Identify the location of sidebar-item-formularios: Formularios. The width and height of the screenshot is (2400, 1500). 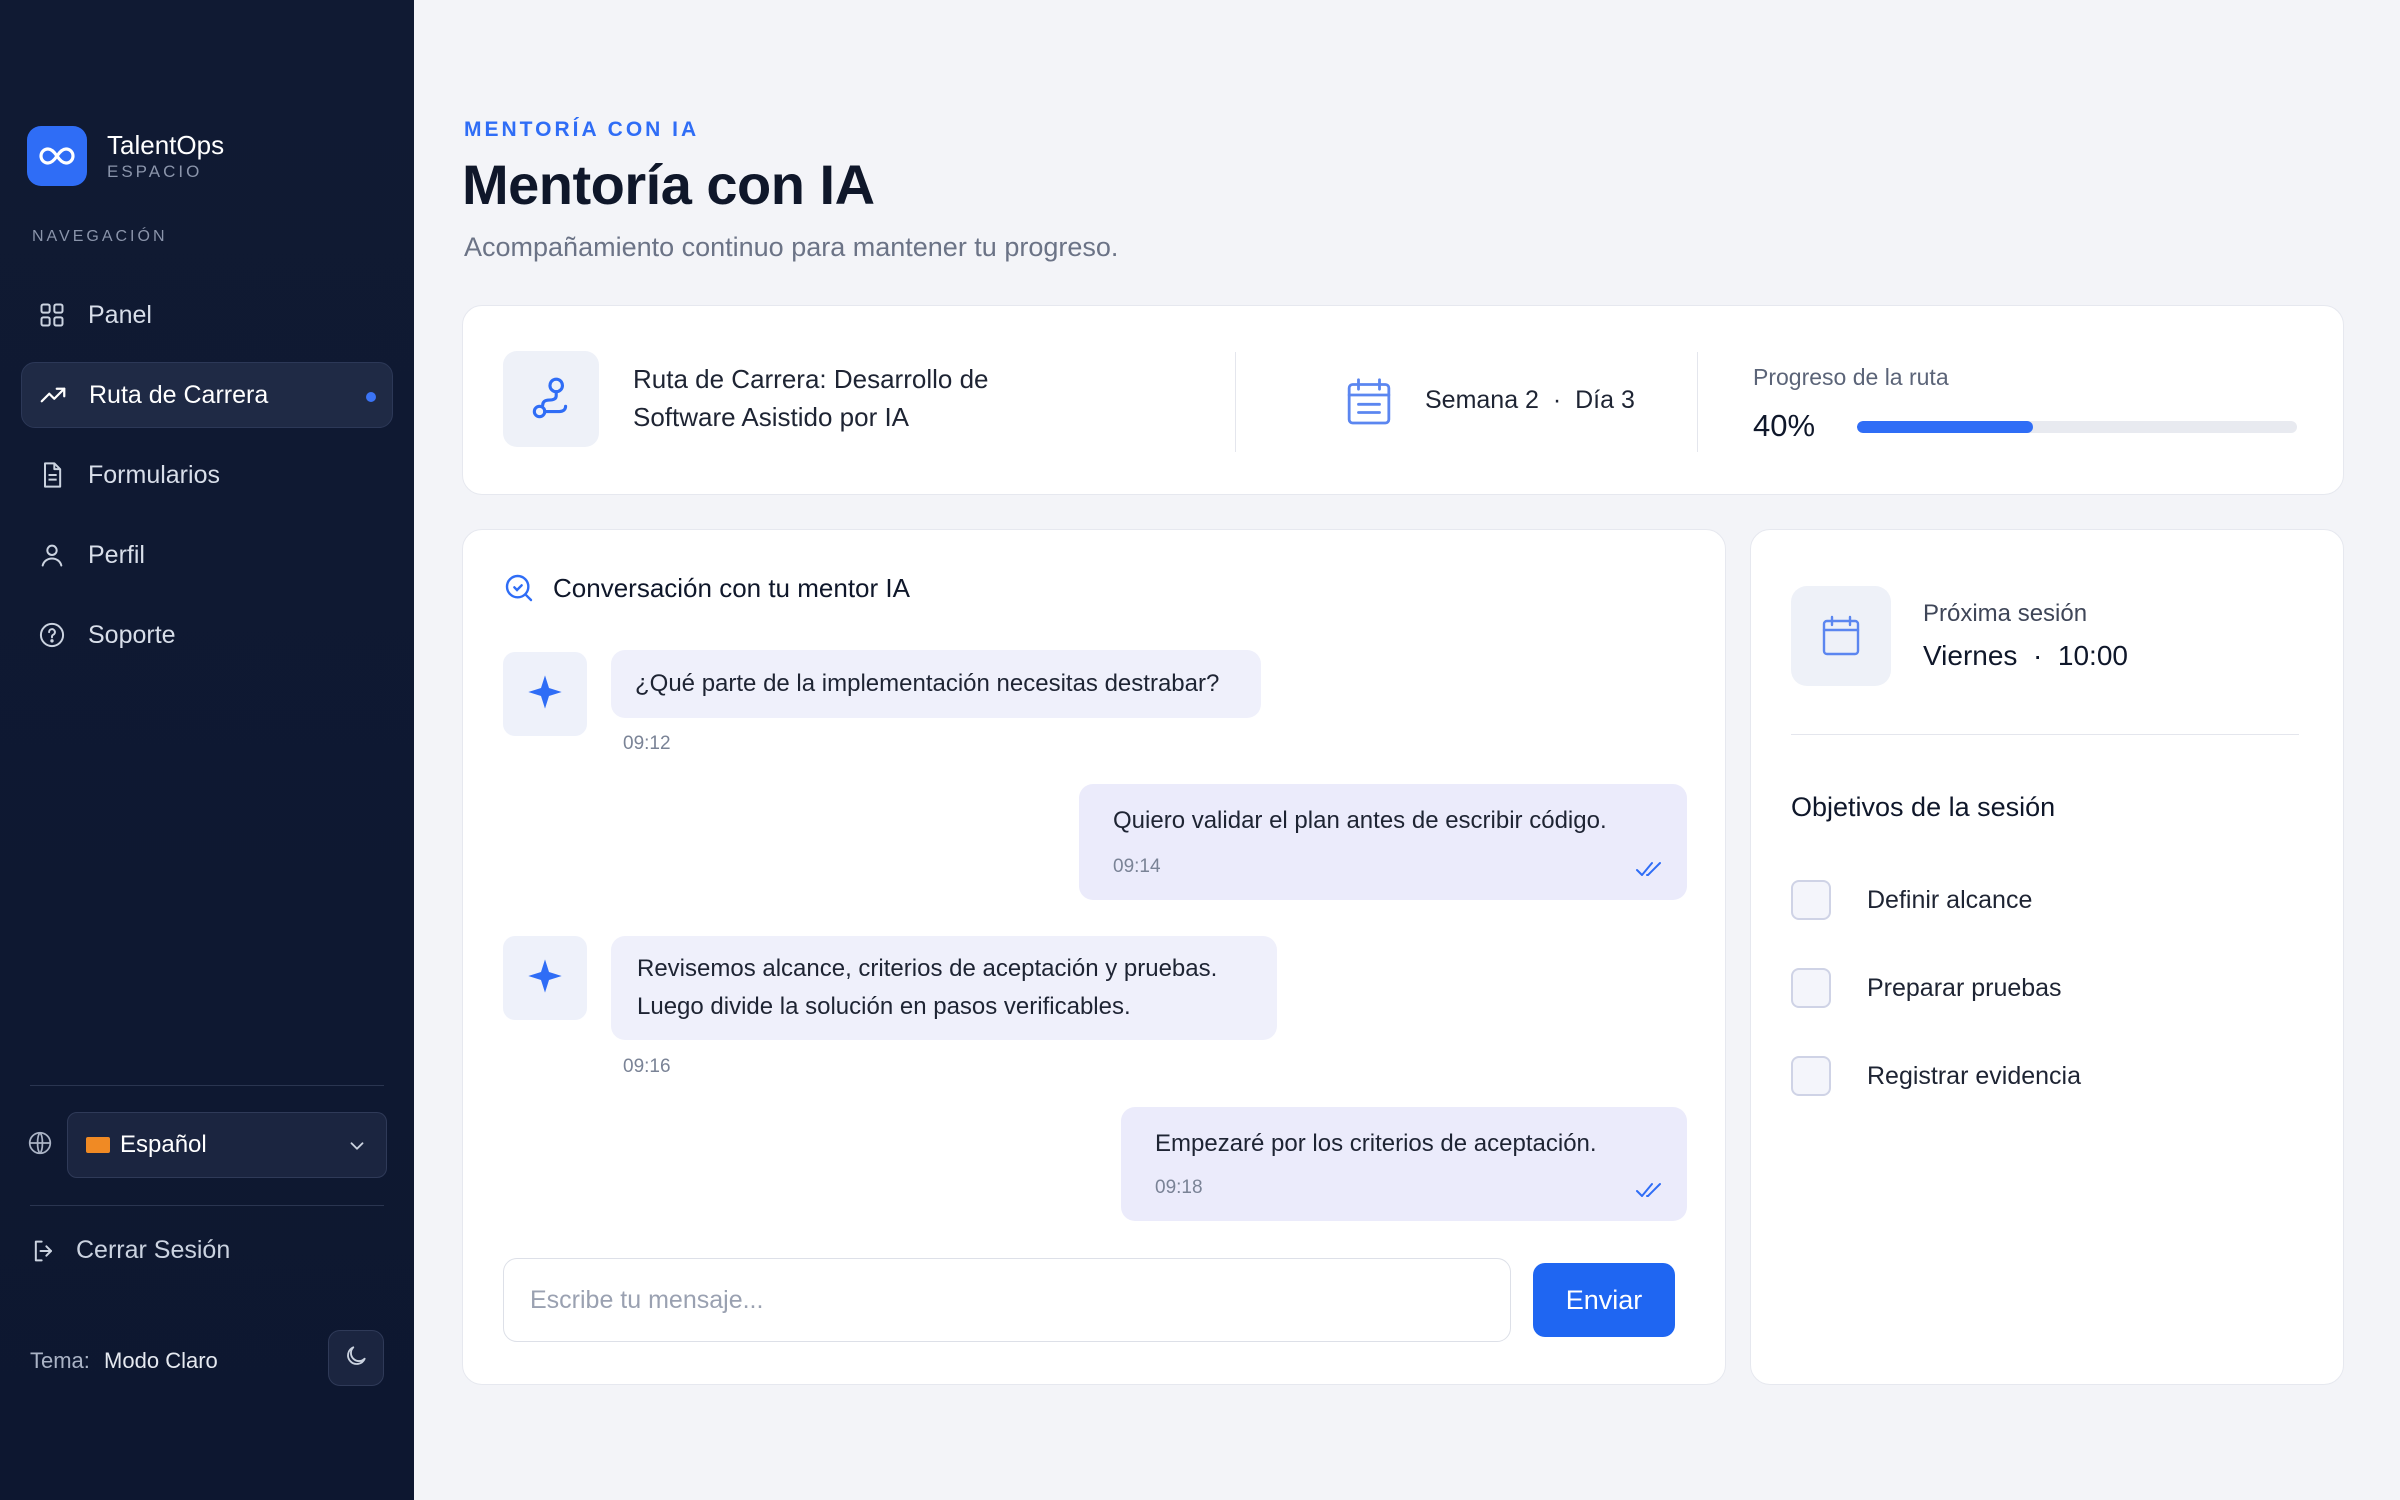
(207, 475).